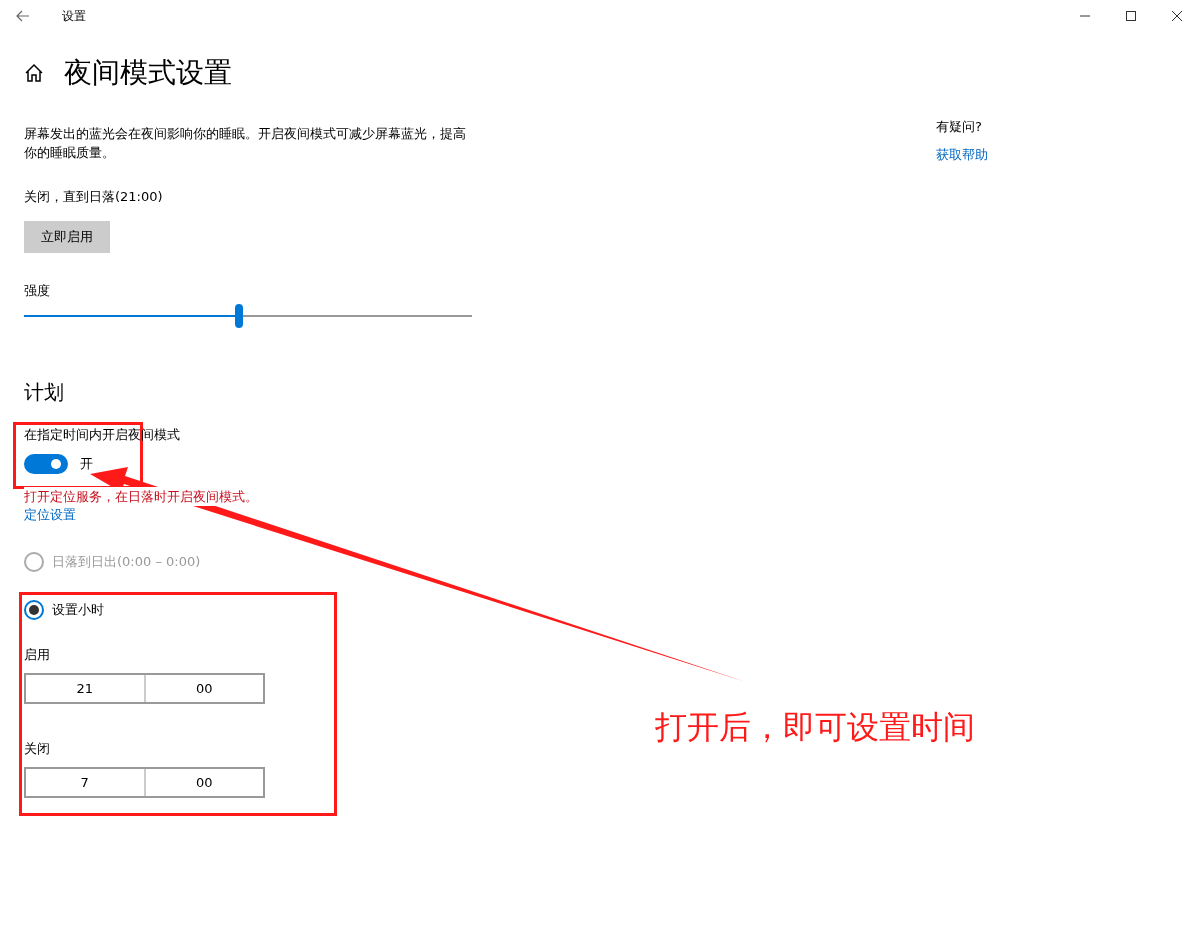 The height and width of the screenshot is (931, 1200). What do you see at coordinates (86, 464) in the screenshot?
I see `toggle-state-text: 开` at bounding box center [86, 464].